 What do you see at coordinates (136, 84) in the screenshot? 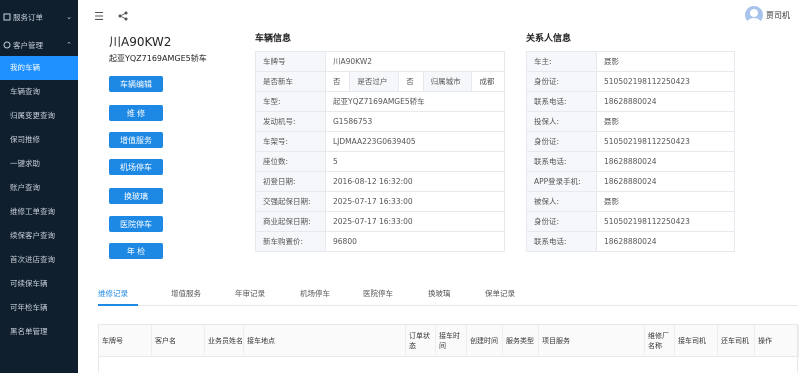
I see `action-button: 车辆编辑` at bounding box center [136, 84].